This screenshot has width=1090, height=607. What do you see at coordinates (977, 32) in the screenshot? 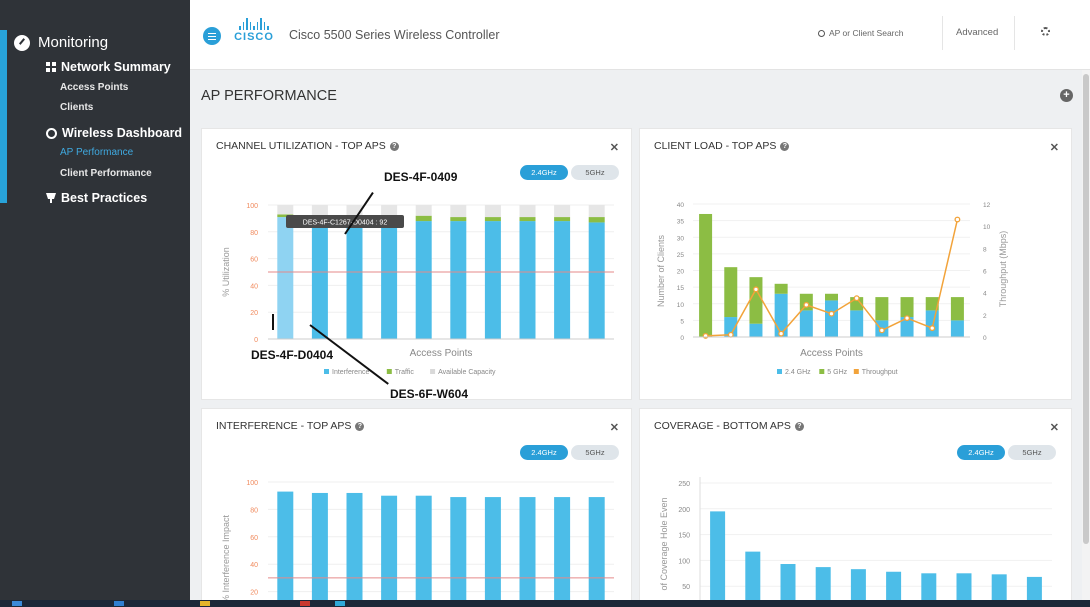
I see `advanced-button: Advanced` at bounding box center [977, 32].